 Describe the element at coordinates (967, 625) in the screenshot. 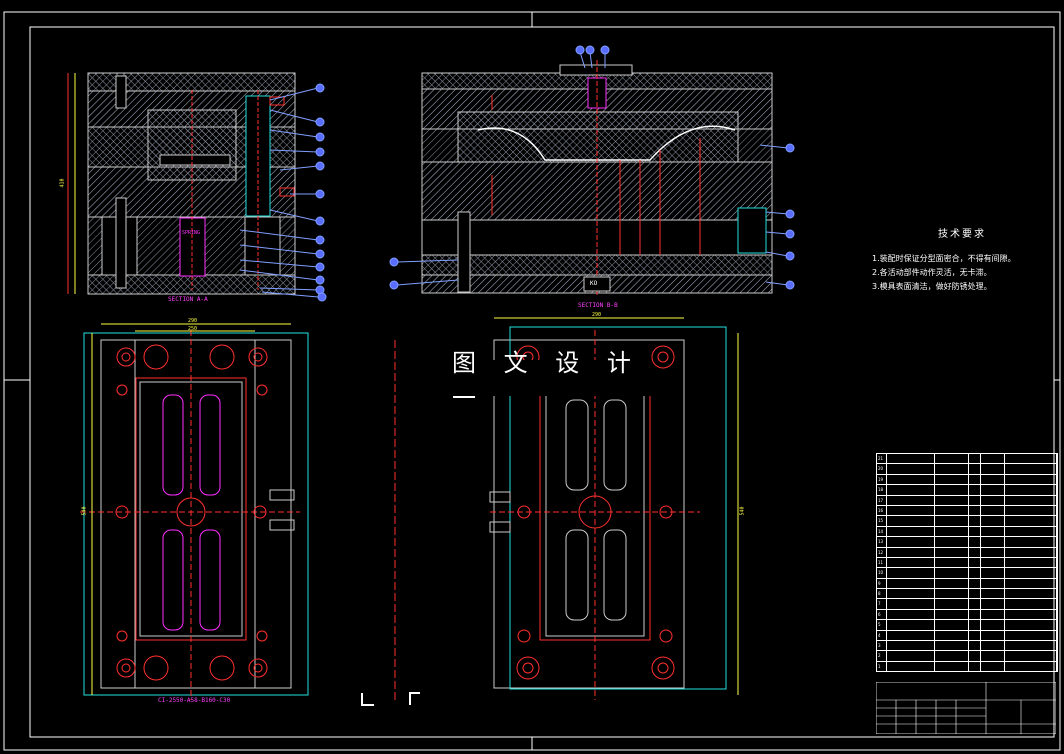

I see `bom-row: 5` at that location.